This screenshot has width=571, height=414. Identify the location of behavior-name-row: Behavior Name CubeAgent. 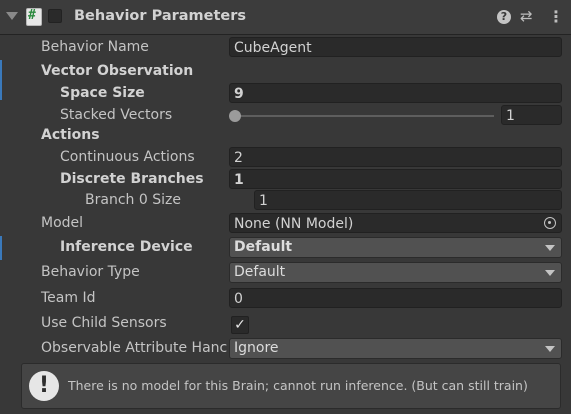
(285, 48).